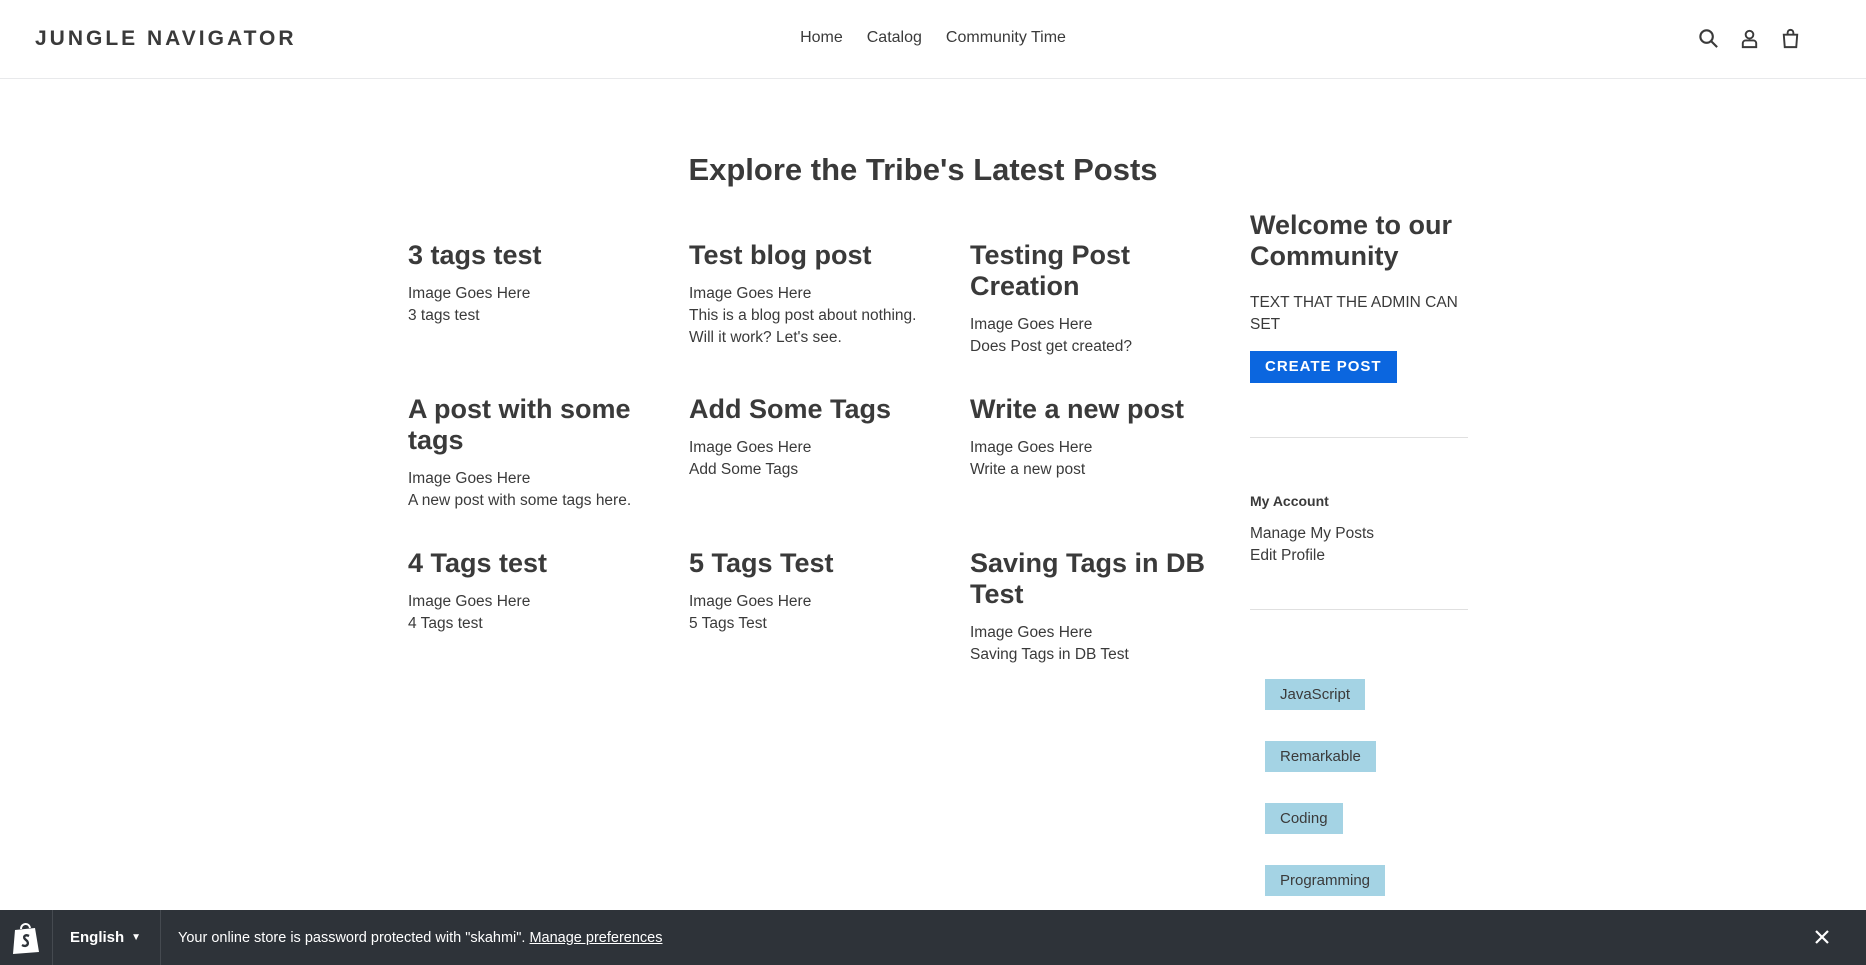 This screenshot has width=1866, height=965. What do you see at coordinates (1790, 38) in the screenshot?
I see `cart-icon` at bounding box center [1790, 38].